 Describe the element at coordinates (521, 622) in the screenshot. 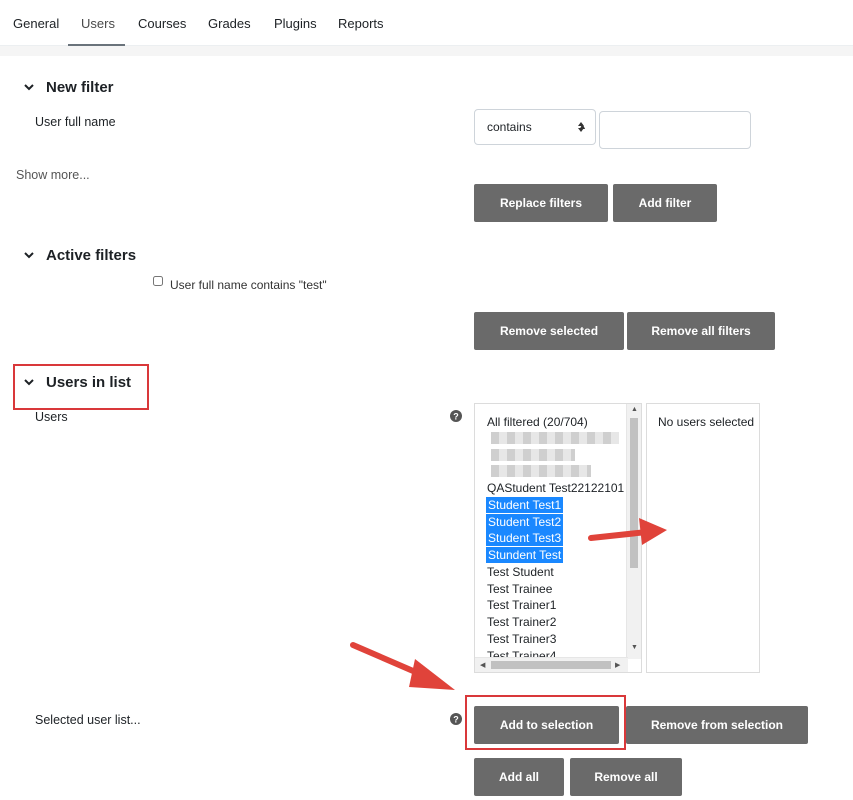

I see `list-item: Test Trainer2` at that location.